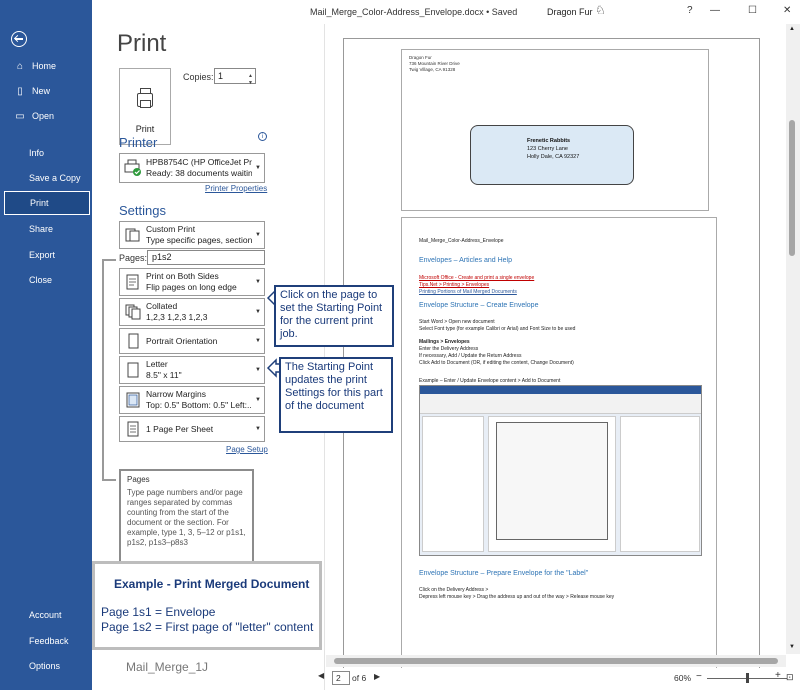  I want to click on nav-save-copy-label: Save a Copy, so click(55, 178).